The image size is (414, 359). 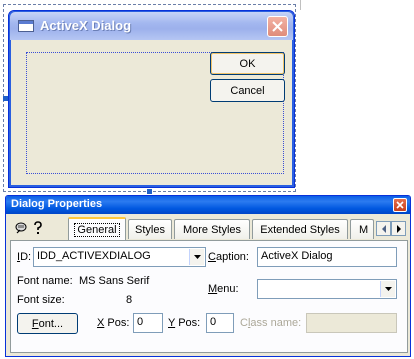 I want to click on tab-label: General, so click(x=97, y=229).